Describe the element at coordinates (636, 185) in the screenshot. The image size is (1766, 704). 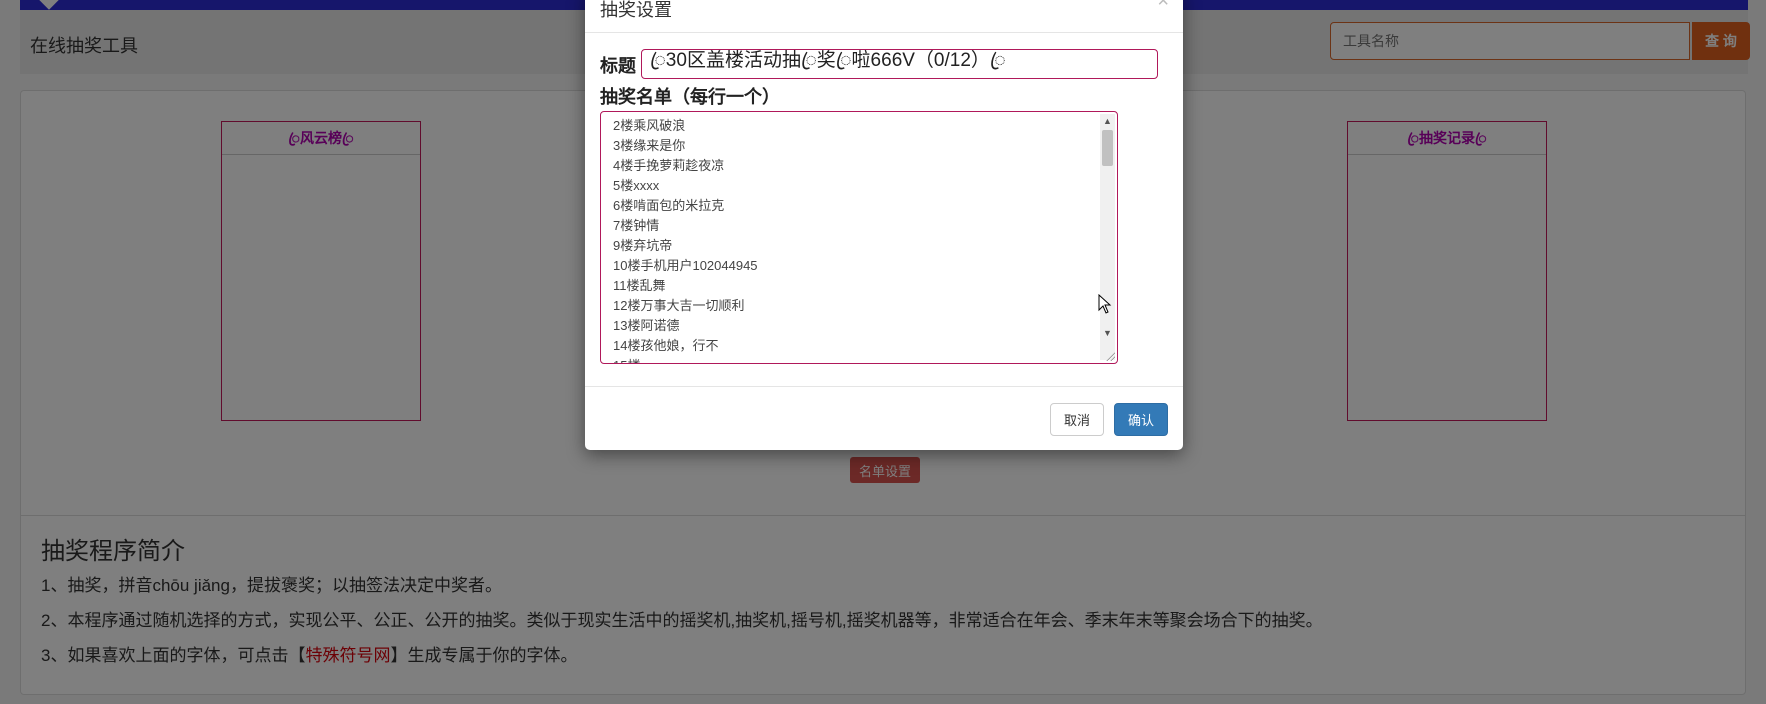
I see `name-list-line: 5楼xxxx` at that location.